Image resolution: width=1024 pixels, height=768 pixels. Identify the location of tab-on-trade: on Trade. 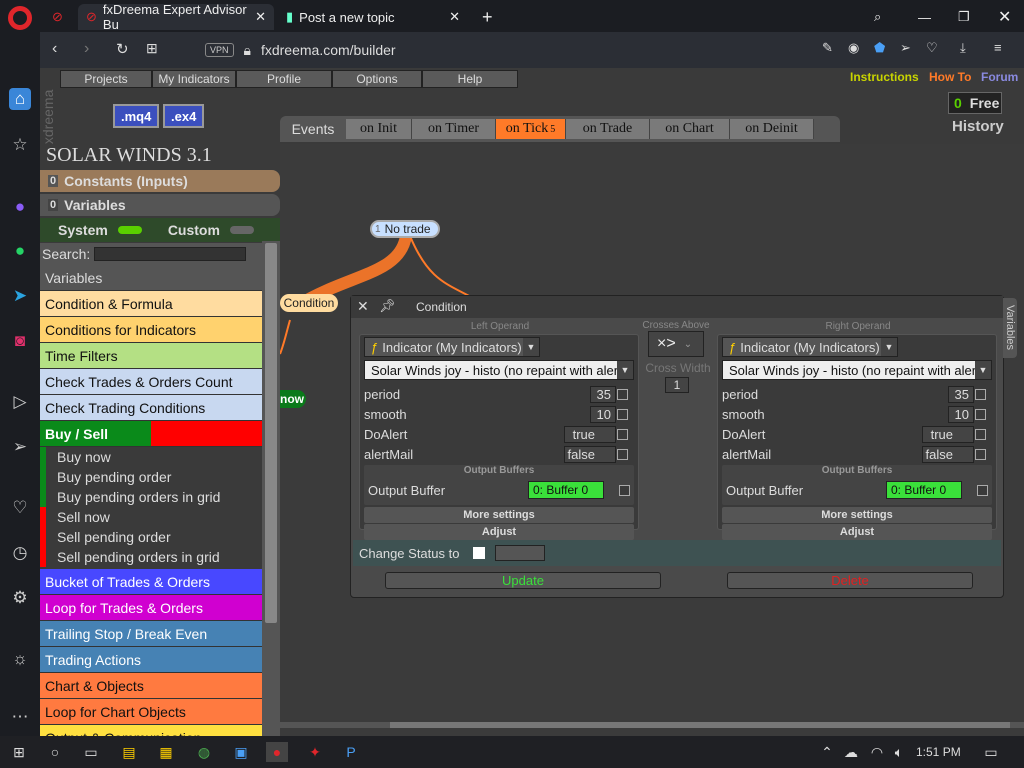
(608, 129).